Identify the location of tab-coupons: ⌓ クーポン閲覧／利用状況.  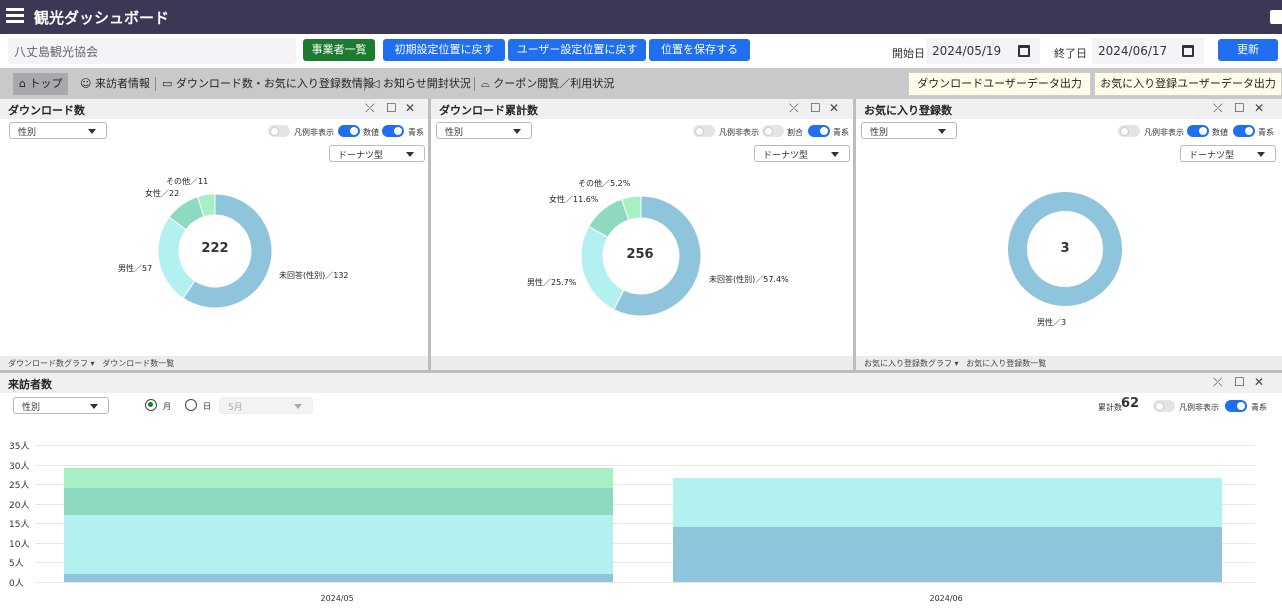
(547, 84).